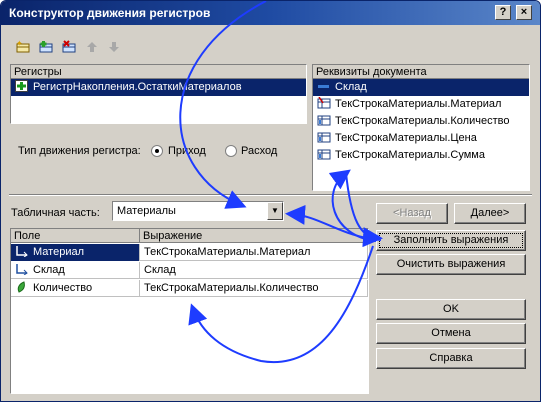  I want to click on attribute-item-label: Склад, so click(351, 87).